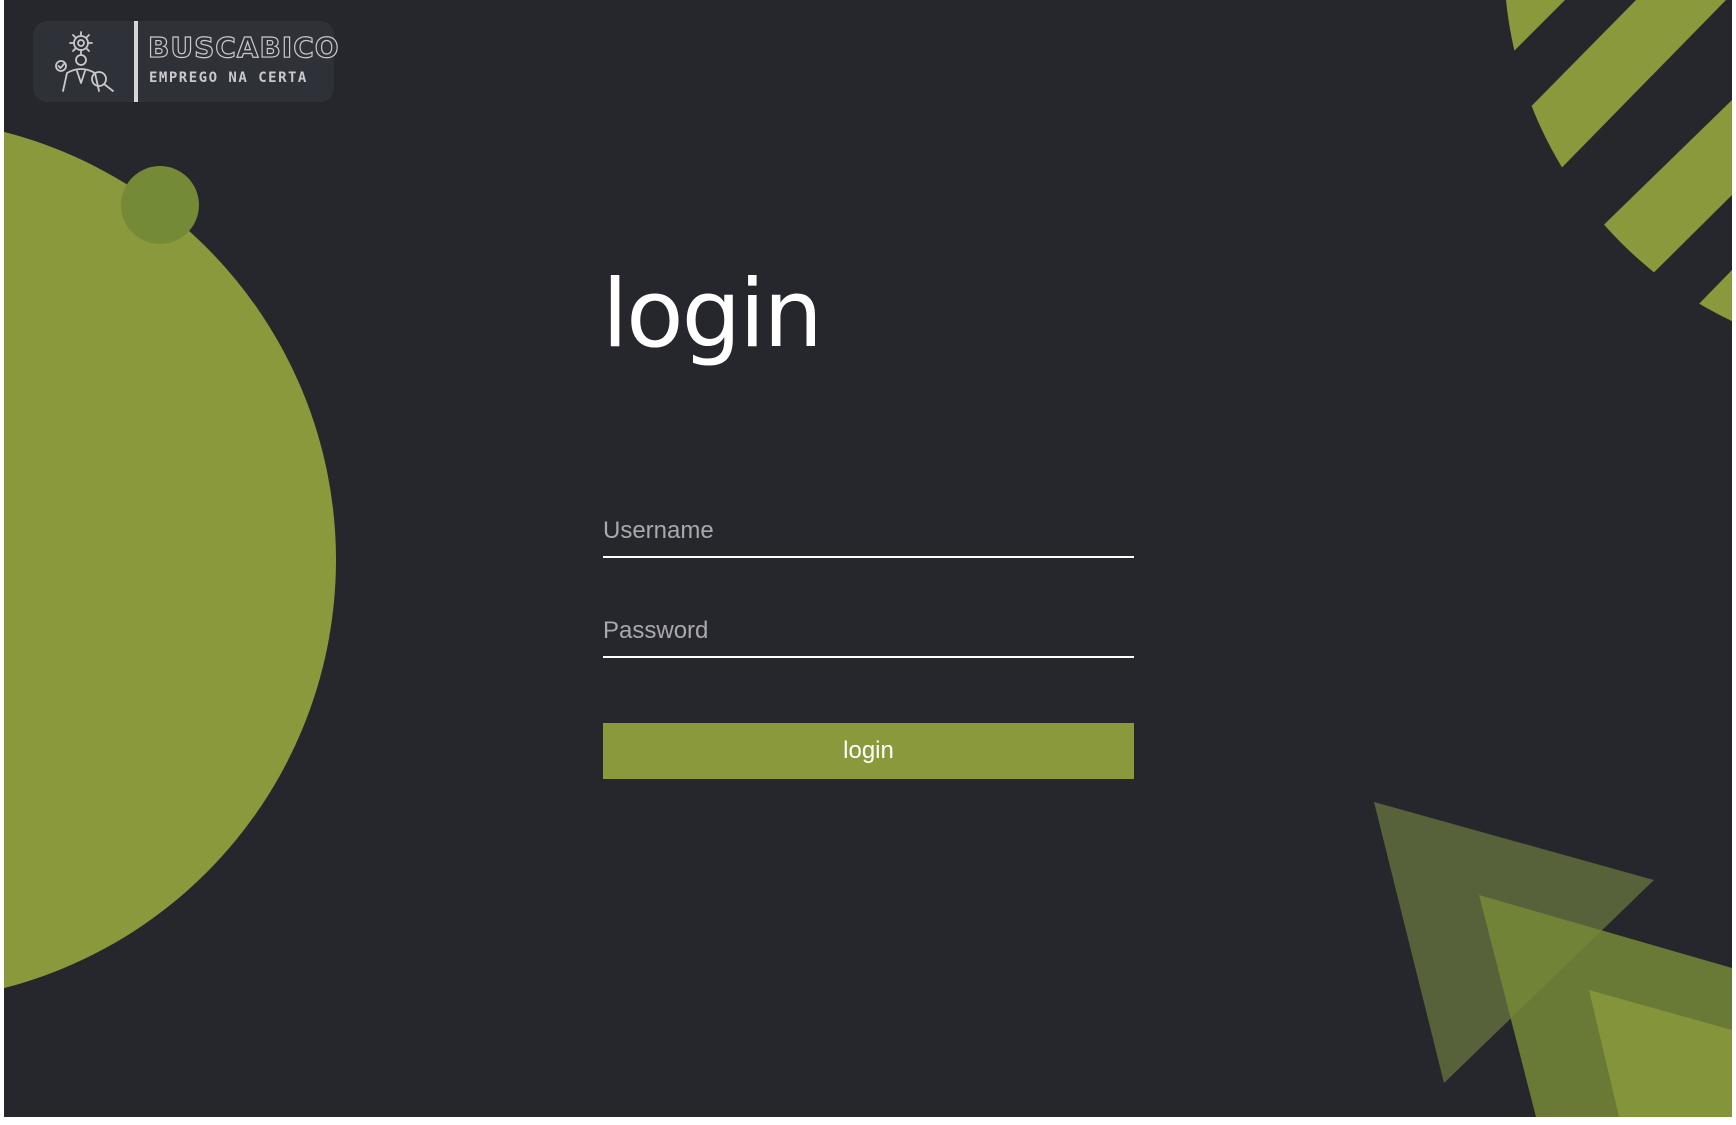 The image size is (1736, 1125). Describe the element at coordinates (1618, 180) in the screenshot. I see `striped-quarter-circle` at that location.